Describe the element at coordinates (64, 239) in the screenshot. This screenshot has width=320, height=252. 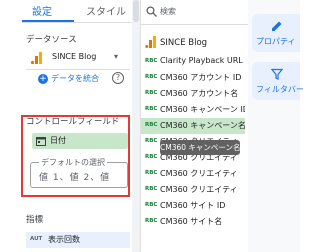
I see `metric-name: 表示回数` at that location.